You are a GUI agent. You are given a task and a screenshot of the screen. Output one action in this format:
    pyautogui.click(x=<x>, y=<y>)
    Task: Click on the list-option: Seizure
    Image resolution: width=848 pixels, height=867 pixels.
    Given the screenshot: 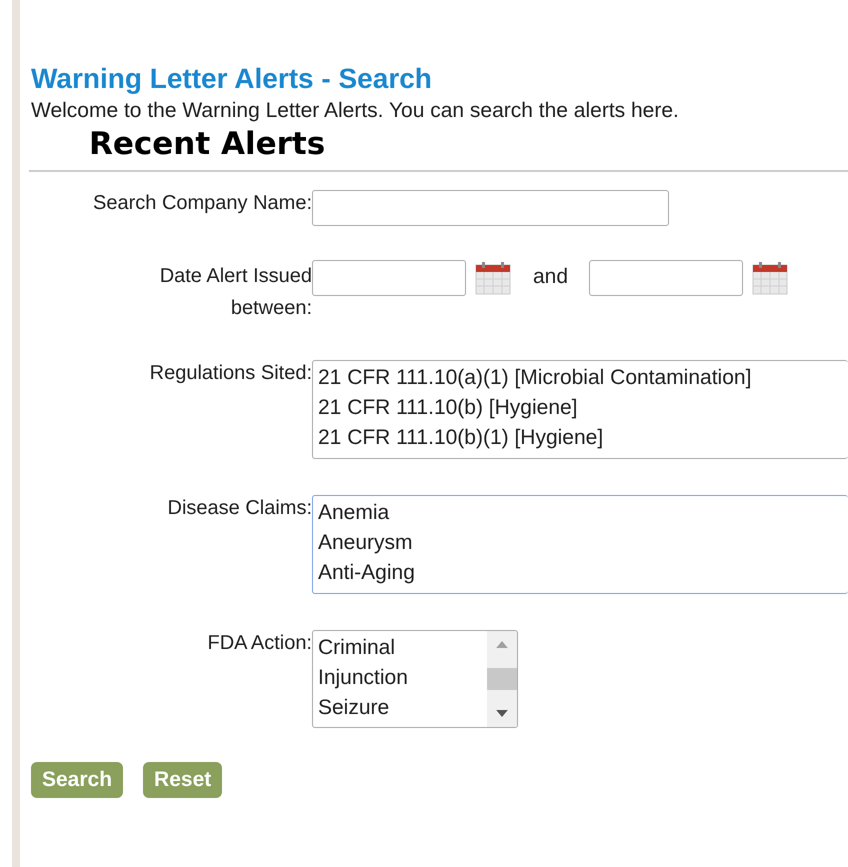 What is the action you would take?
    pyautogui.click(x=400, y=708)
    